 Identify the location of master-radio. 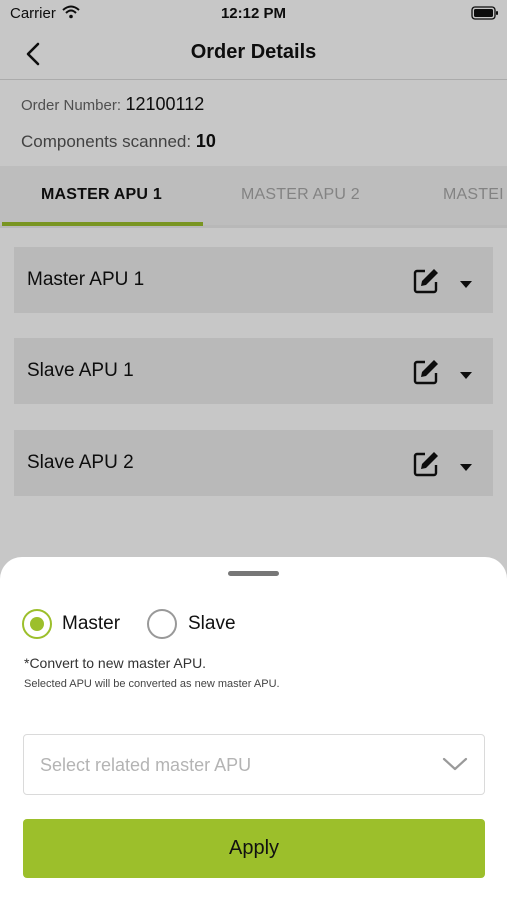
(37, 624).